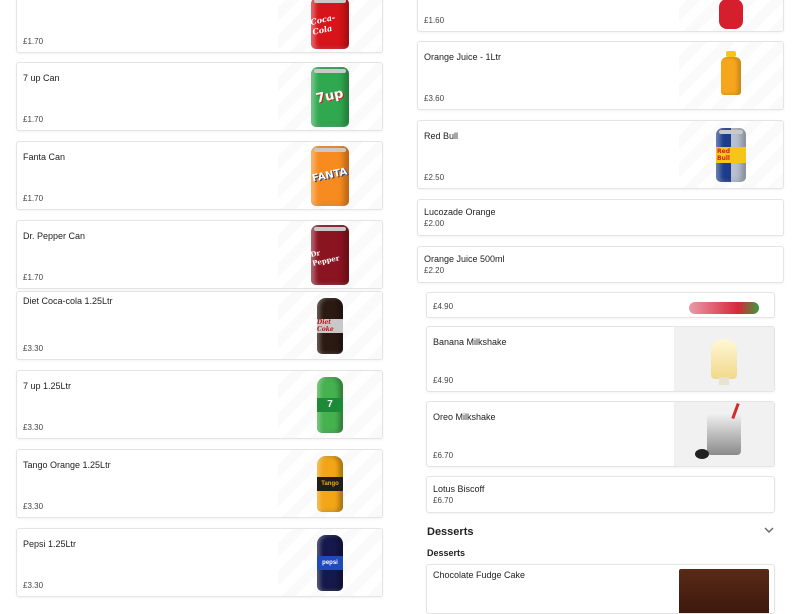  What do you see at coordinates (434, 270) in the screenshot?
I see `item-price: £2.20` at bounding box center [434, 270].